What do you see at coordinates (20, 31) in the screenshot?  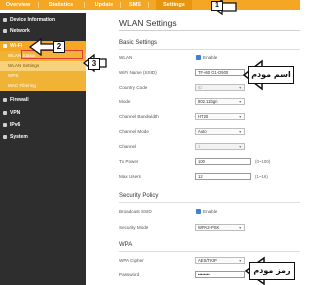 I see `sidebar-item-label: Network` at bounding box center [20, 31].